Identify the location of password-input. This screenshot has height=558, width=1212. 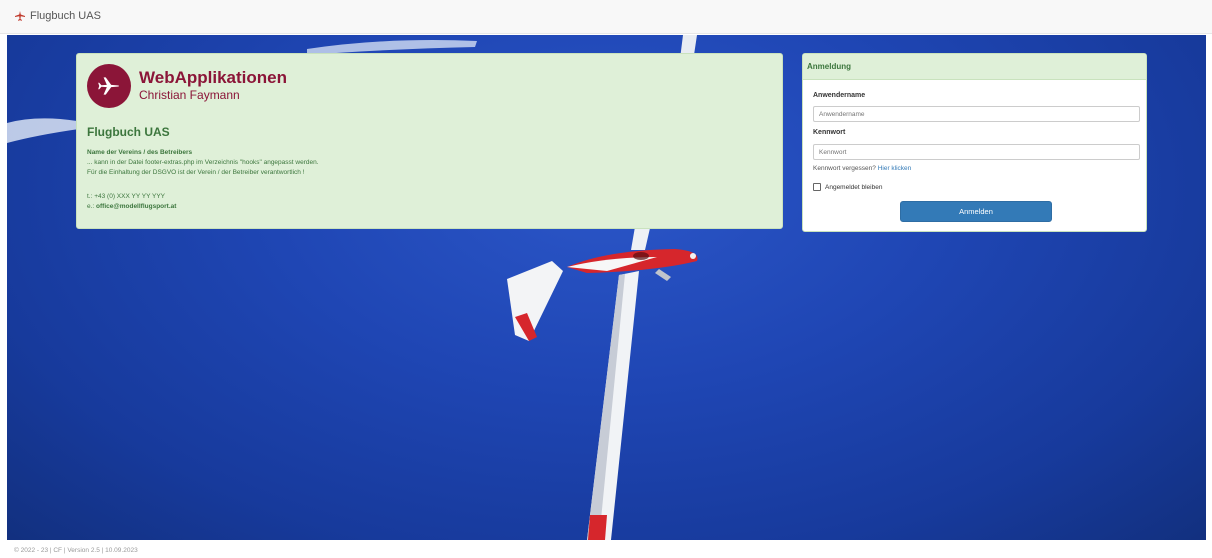
(976, 152).